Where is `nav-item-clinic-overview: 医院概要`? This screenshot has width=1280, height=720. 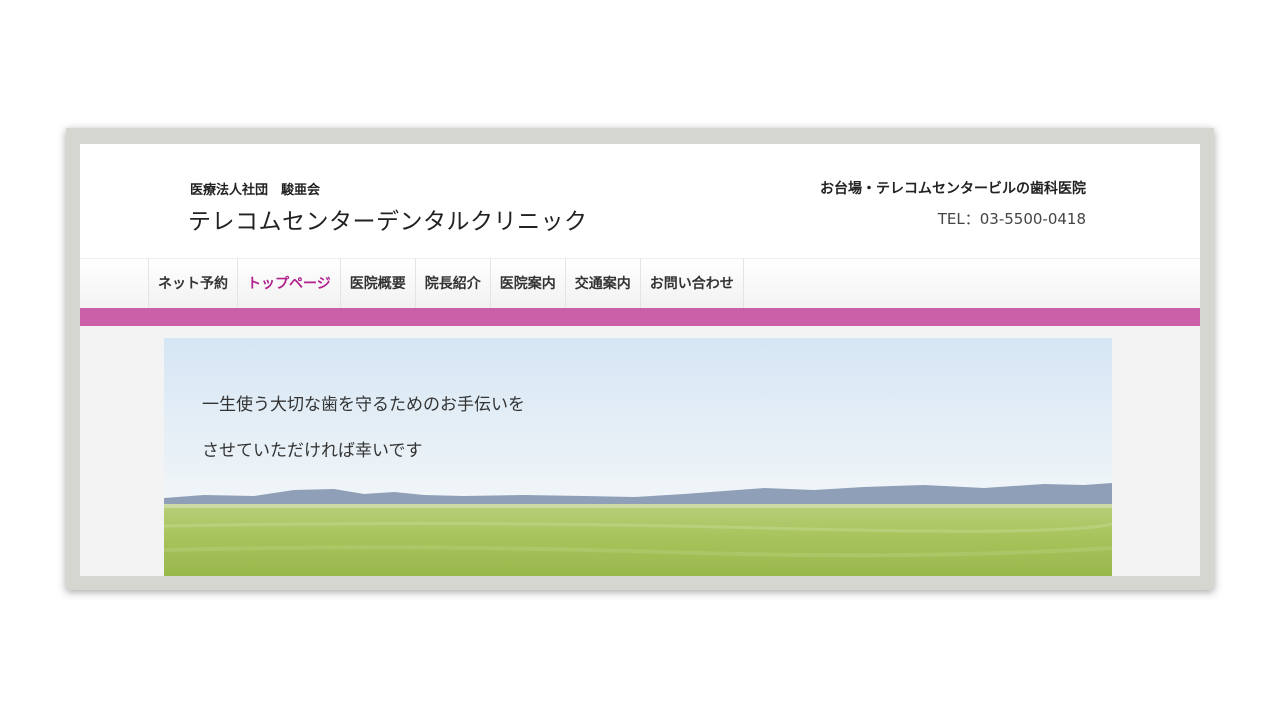
nav-item-clinic-overview: 医院概要 is located at coordinates (377, 284).